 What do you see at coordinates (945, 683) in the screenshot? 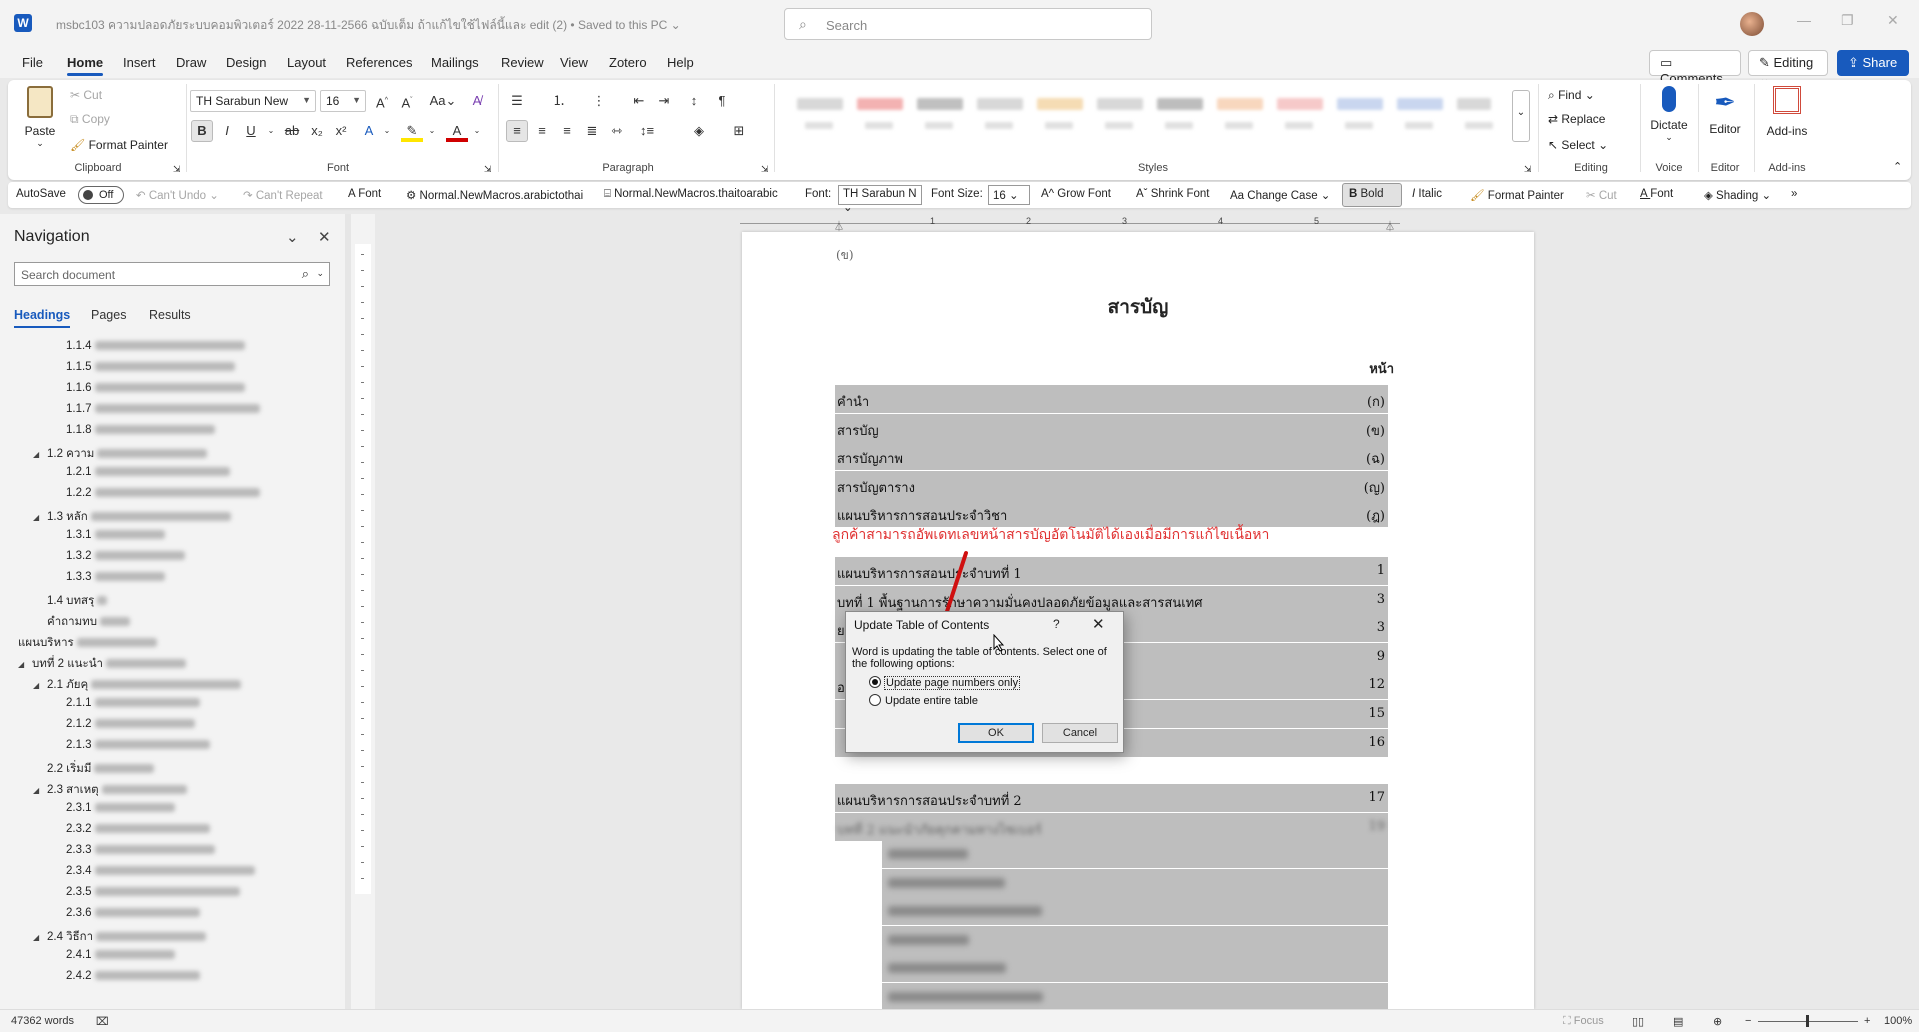
I see `update-page-numbers-radio: Update page numbers only` at bounding box center [945, 683].